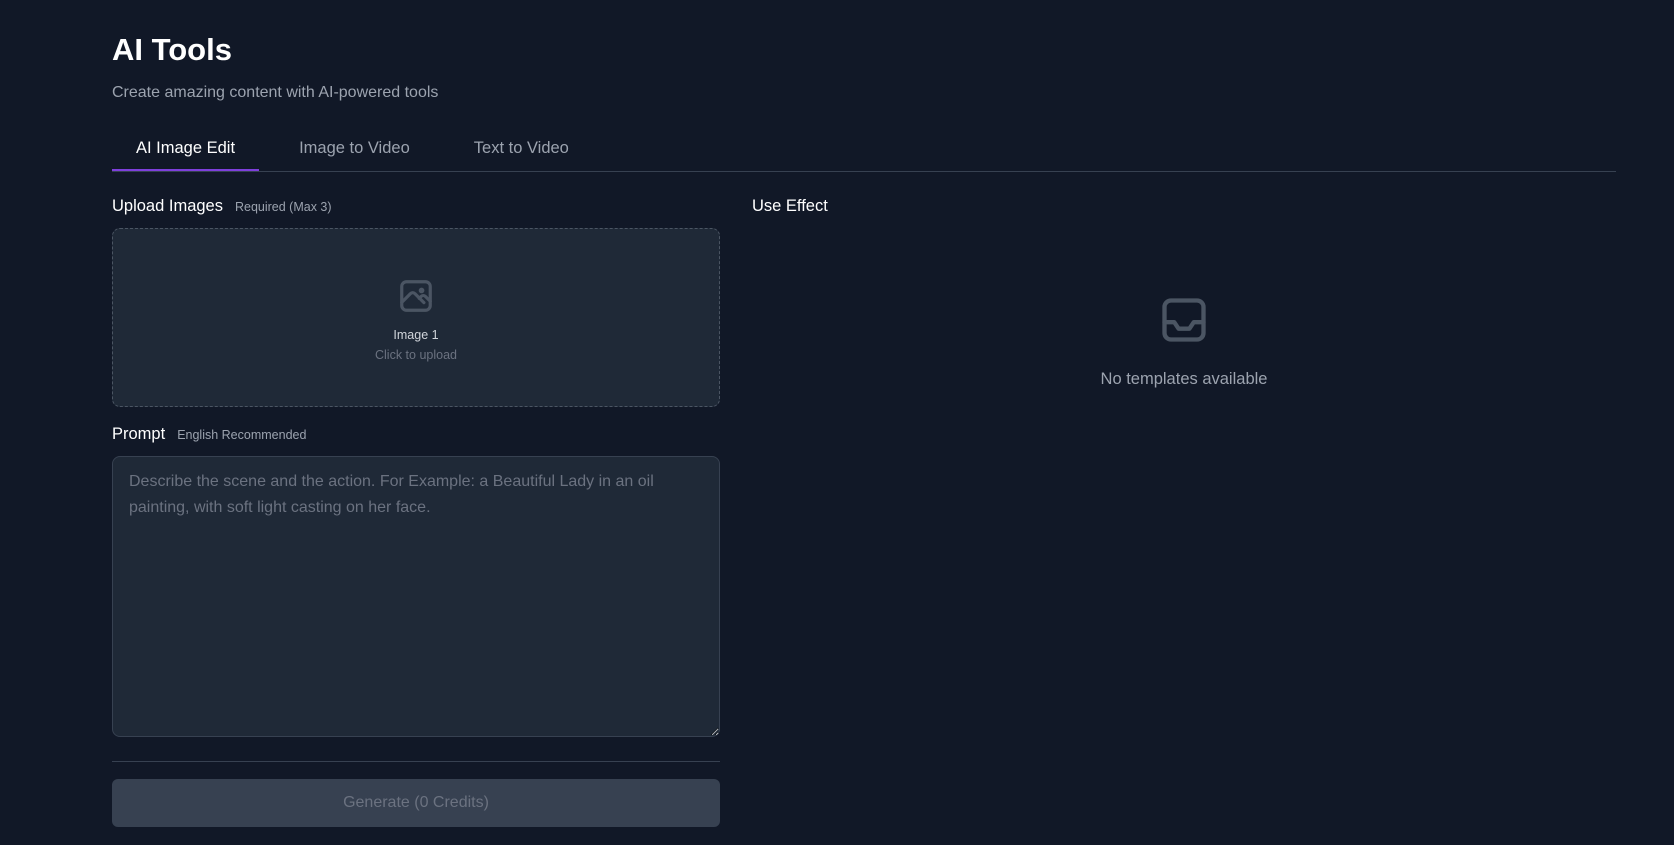  Describe the element at coordinates (416, 296) in the screenshot. I see `image-icon` at that location.